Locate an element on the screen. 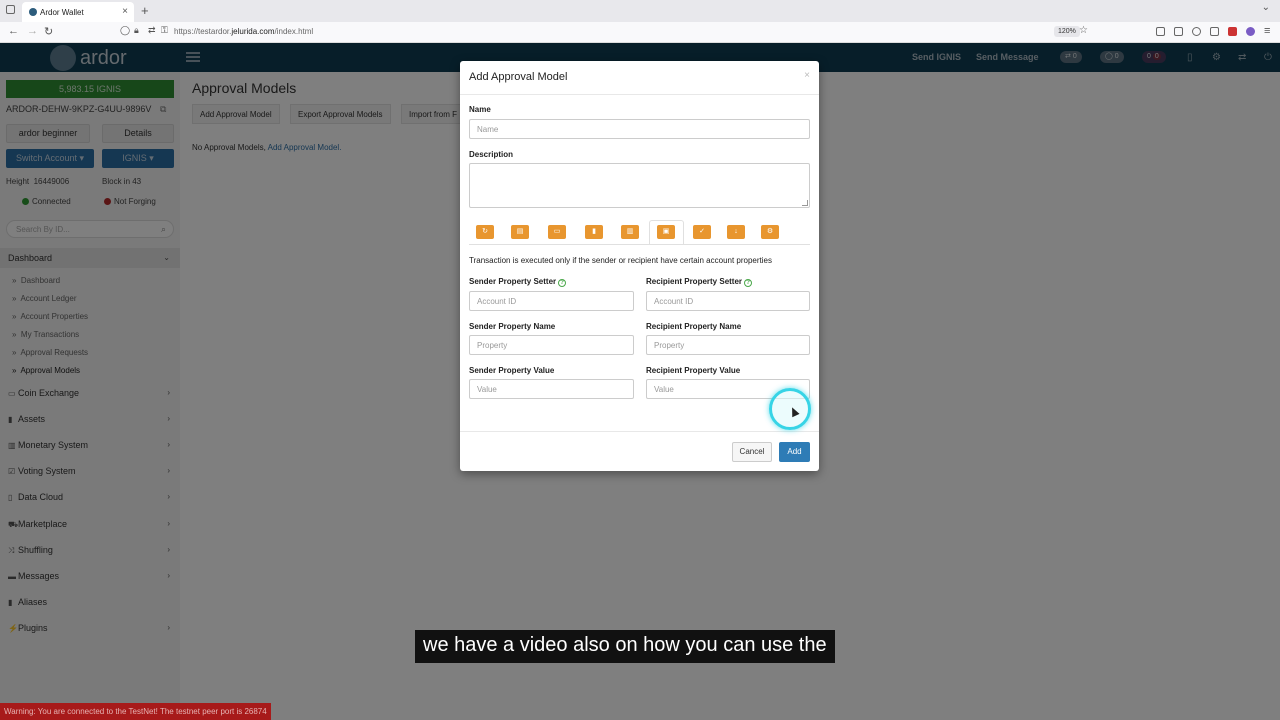  sender-setter-input: Account ID is located at coordinates (551, 301).